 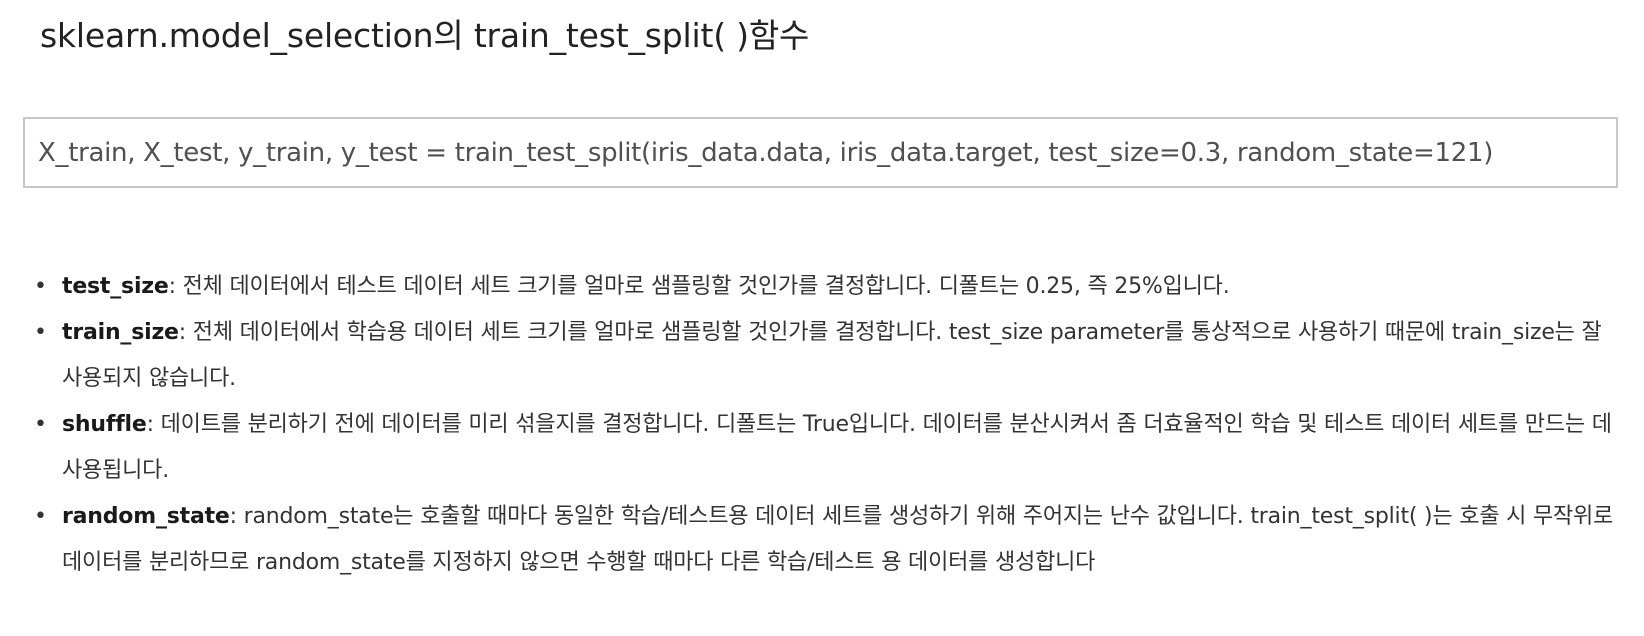 What do you see at coordinates (115, 286) in the screenshot?
I see `param-name: test_size` at bounding box center [115, 286].